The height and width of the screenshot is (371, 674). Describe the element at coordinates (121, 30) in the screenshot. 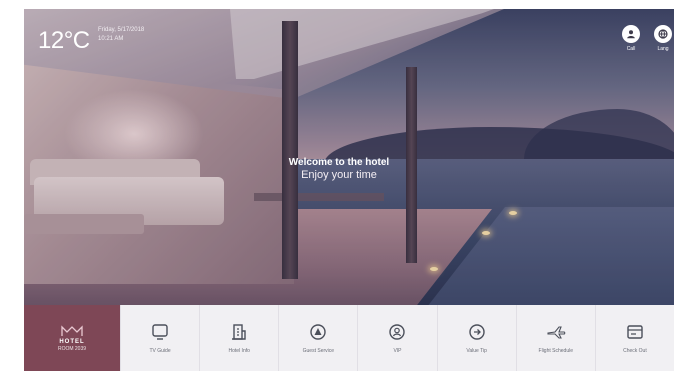

I see `date-text: Friday, 5/17/2018` at that location.